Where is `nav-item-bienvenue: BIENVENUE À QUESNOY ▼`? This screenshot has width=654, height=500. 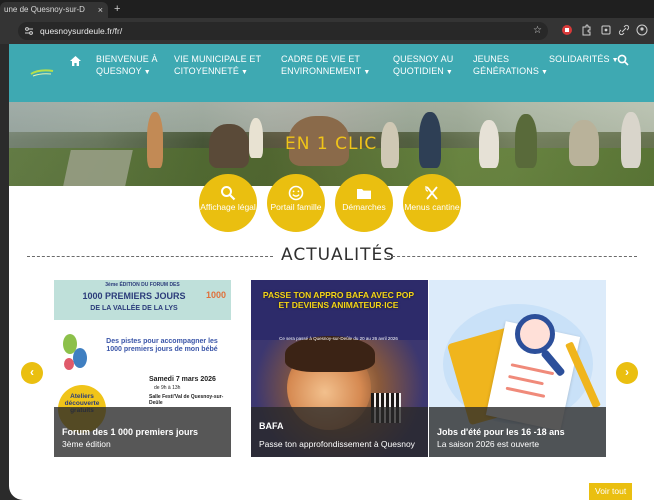
nav-item-bienvenue: BIENVENUE À QUESNOY ▼ is located at coordinates (131, 66).